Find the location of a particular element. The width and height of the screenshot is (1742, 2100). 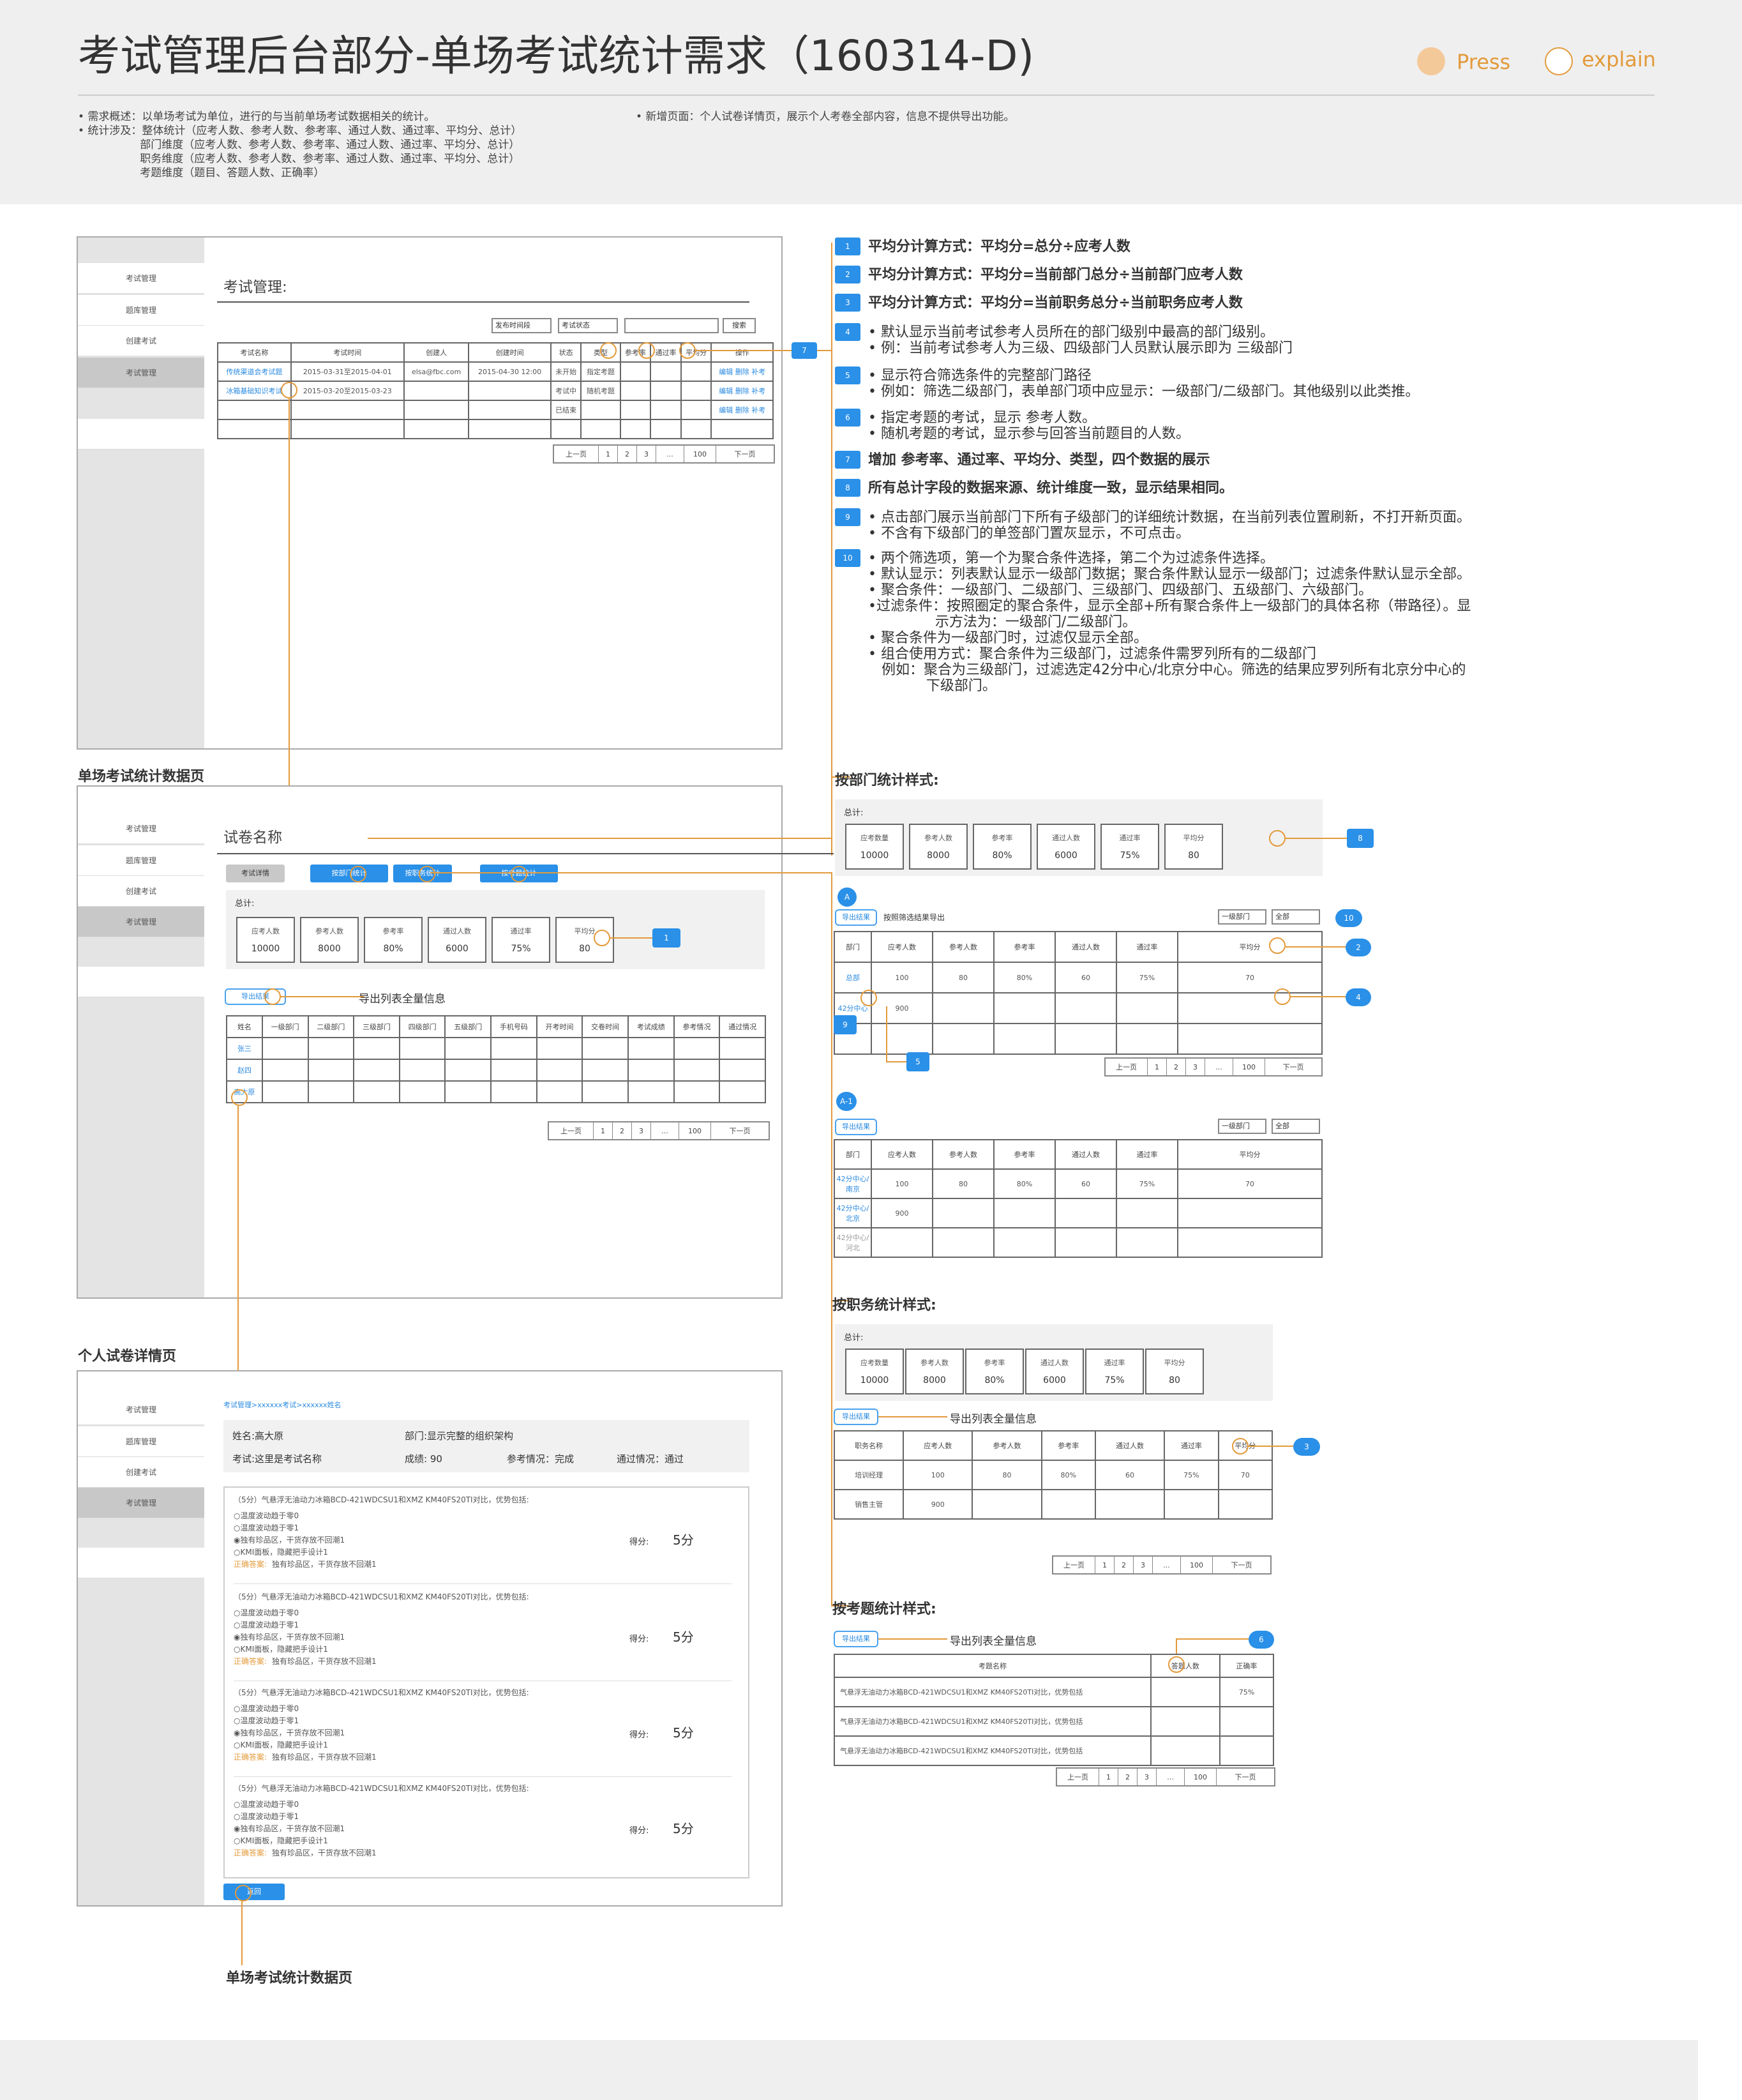

breadcrumb: 考试管理>xxxxxx考试>xxxxxx姓名 is located at coordinates (282, 1405).